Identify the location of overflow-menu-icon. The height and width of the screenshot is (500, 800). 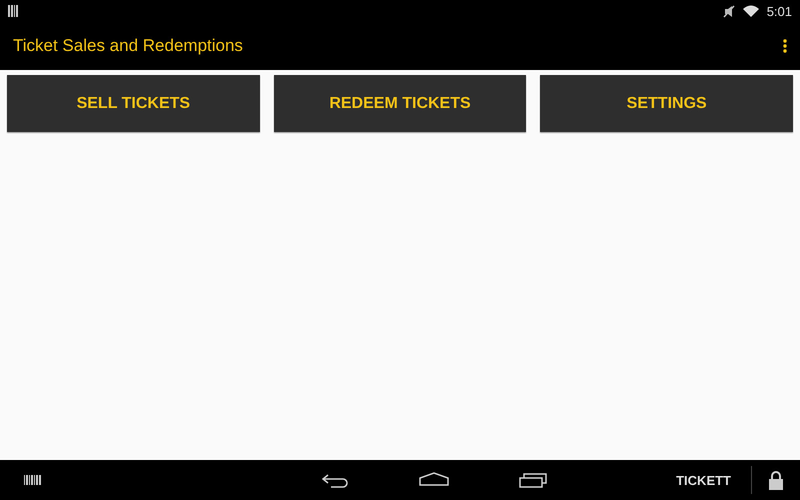
(785, 46).